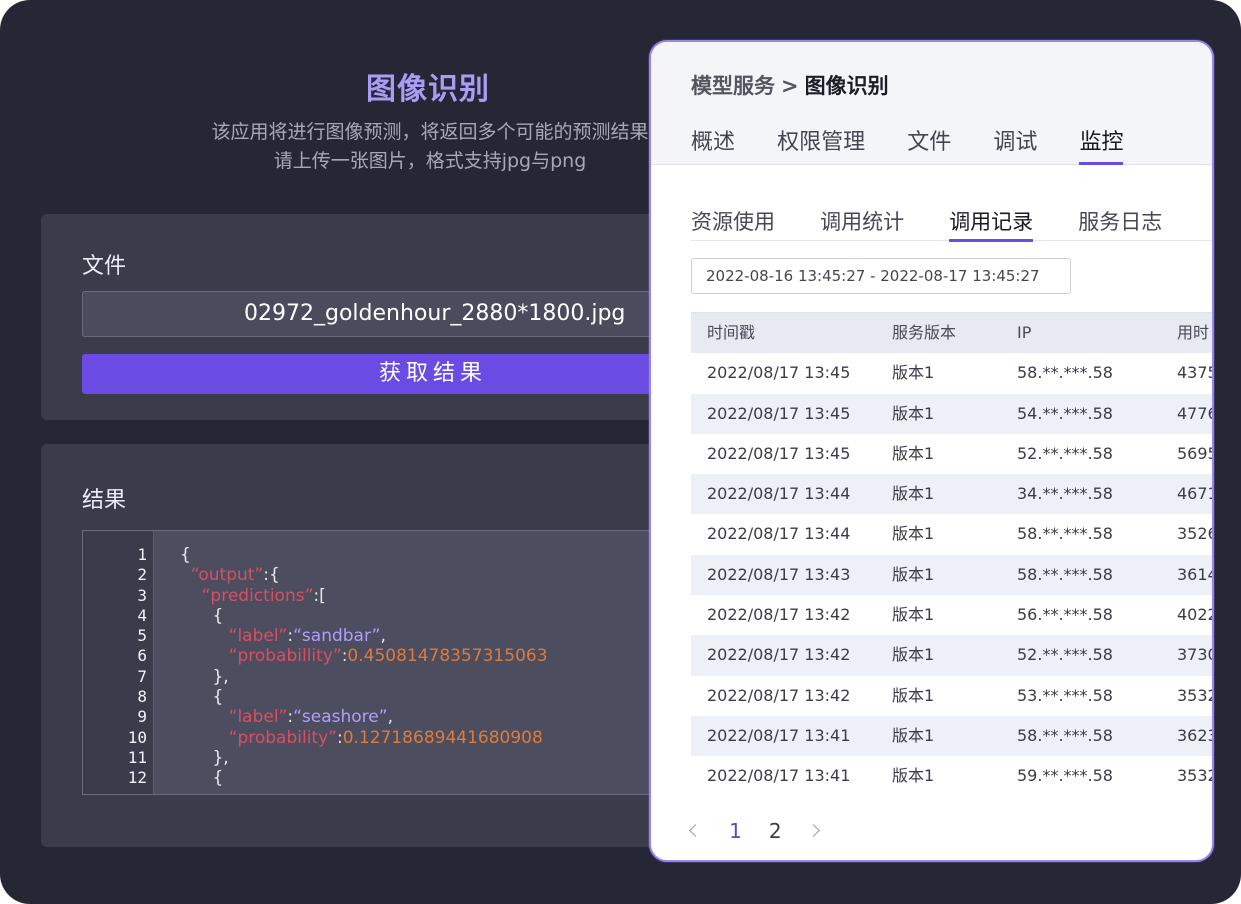 The width and height of the screenshot is (1241, 904). Describe the element at coordinates (713, 144) in the screenshot. I see `tab-overview: 概述` at that location.